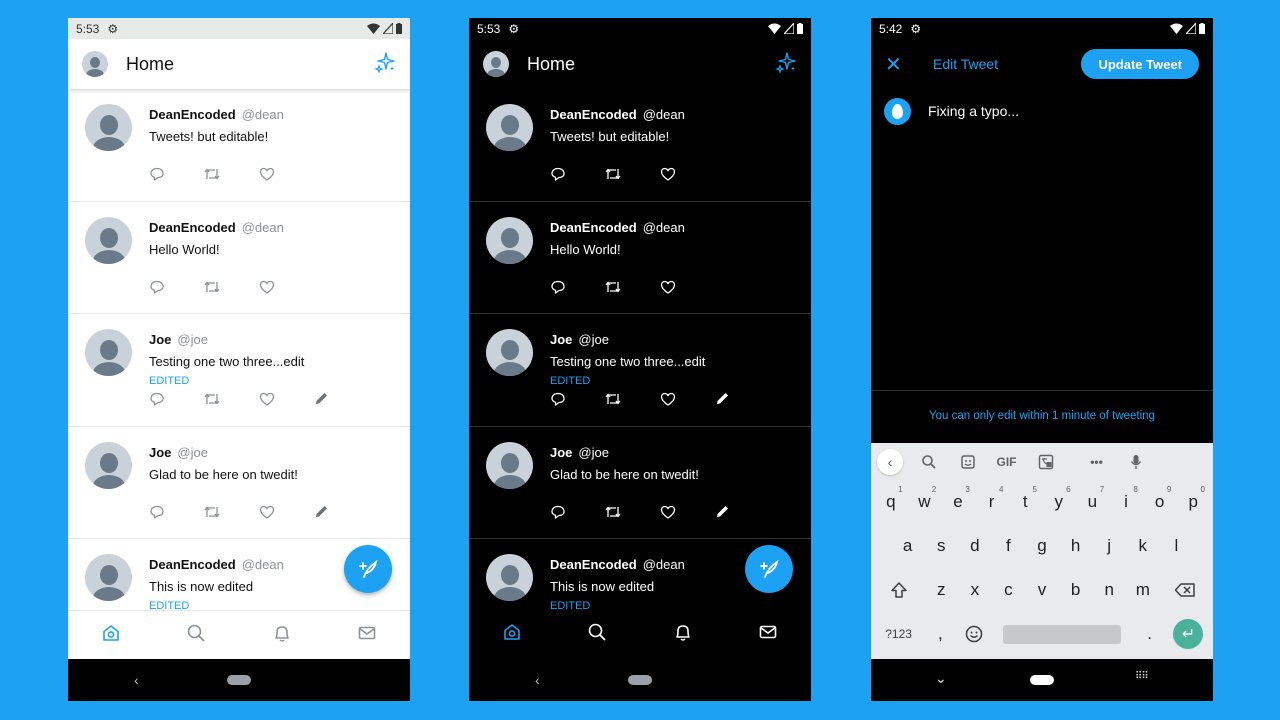 The height and width of the screenshot is (720, 1280). I want to click on key-v: v, so click(1042, 590).